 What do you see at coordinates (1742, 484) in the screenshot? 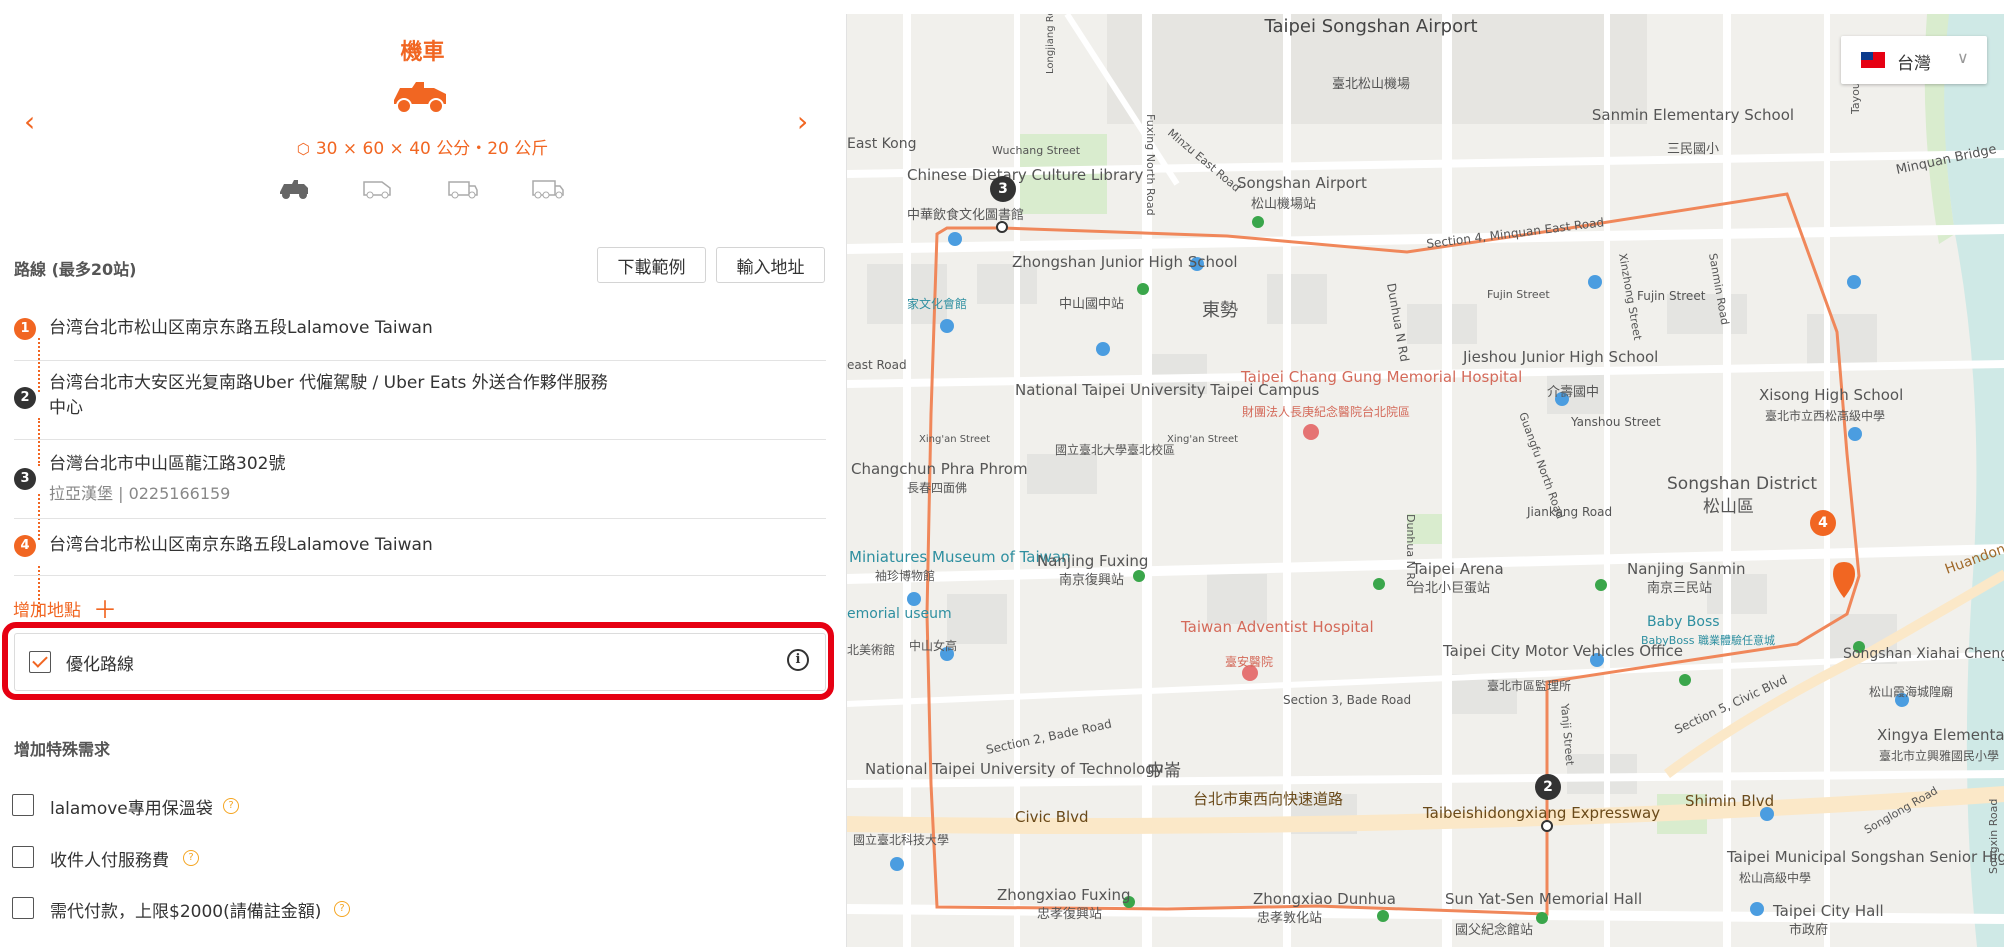
I see `map-label: Songshan District` at bounding box center [1742, 484].